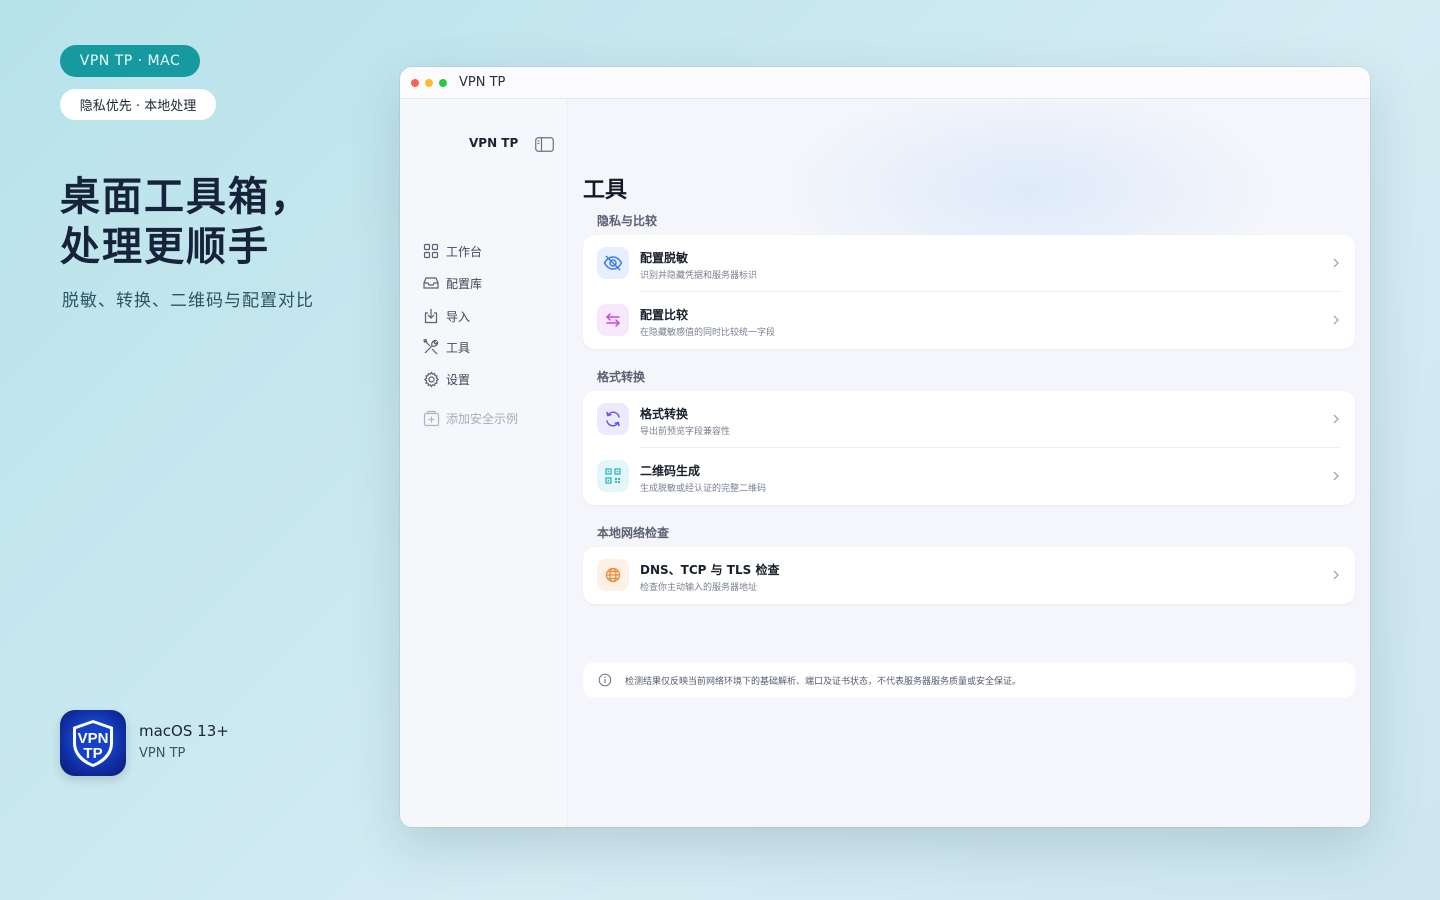 The width and height of the screenshot is (1440, 900). What do you see at coordinates (613, 320) in the screenshot?
I see `swap-icon` at bounding box center [613, 320].